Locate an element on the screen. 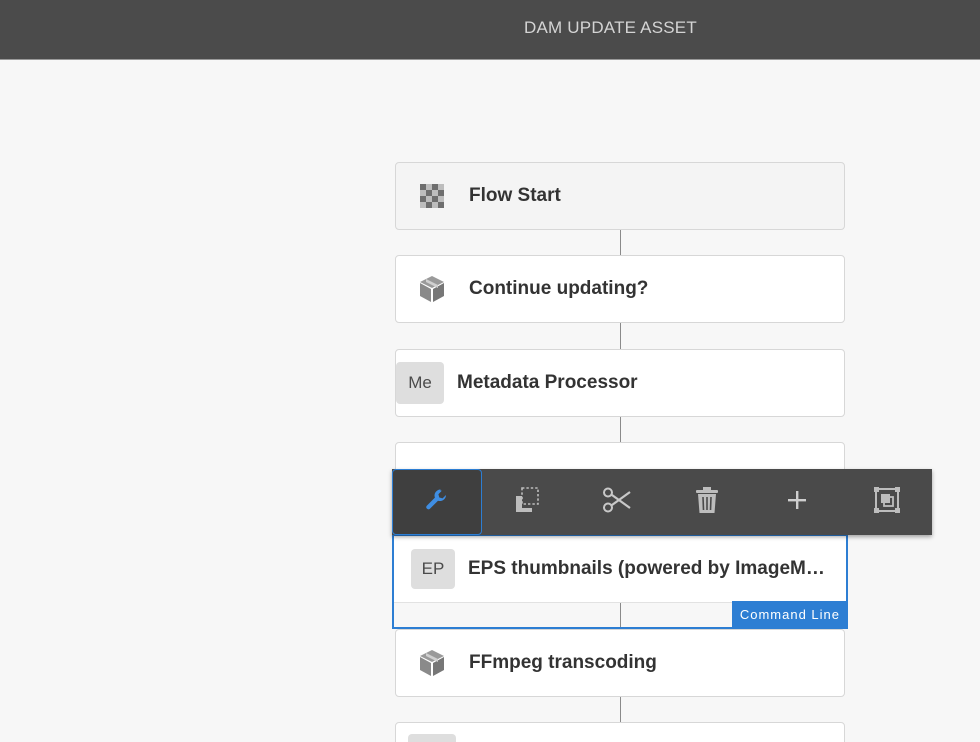 The image size is (980, 742). trash-icon is located at coordinates (707, 502).